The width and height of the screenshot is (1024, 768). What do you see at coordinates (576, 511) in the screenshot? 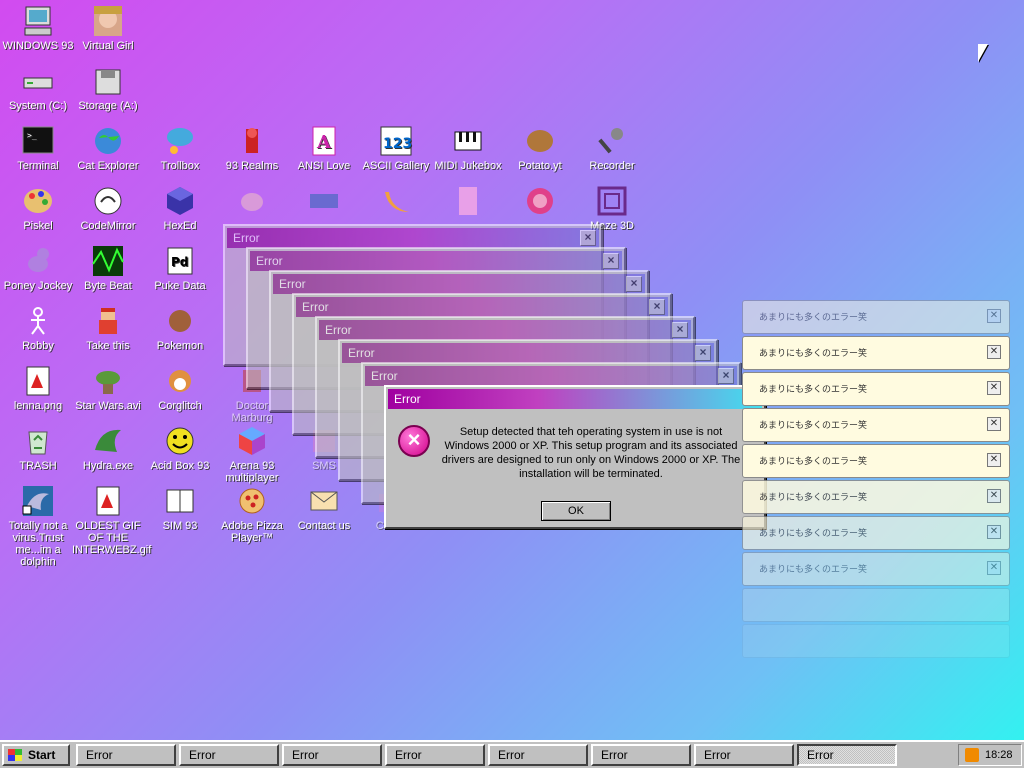
I see `ok-button: OK` at bounding box center [576, 511].